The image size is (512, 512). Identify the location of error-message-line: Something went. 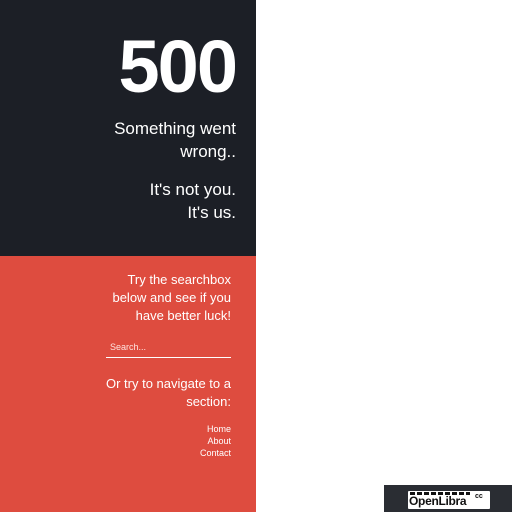
(175, 128).